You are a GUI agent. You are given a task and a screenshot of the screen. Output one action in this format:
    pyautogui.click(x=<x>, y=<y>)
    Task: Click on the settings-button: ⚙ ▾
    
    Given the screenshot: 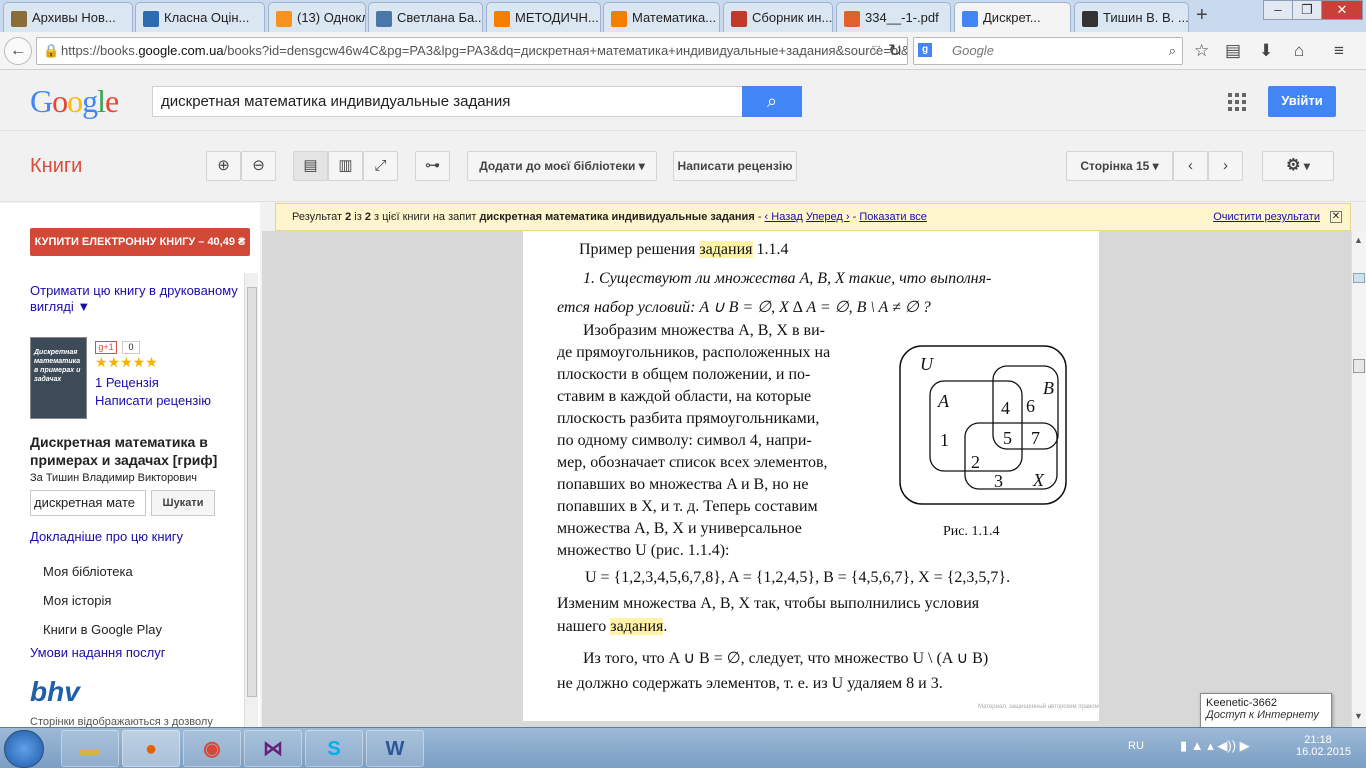 What is the action you would take?
    pyautogui.click(x=1298, y=166)
    